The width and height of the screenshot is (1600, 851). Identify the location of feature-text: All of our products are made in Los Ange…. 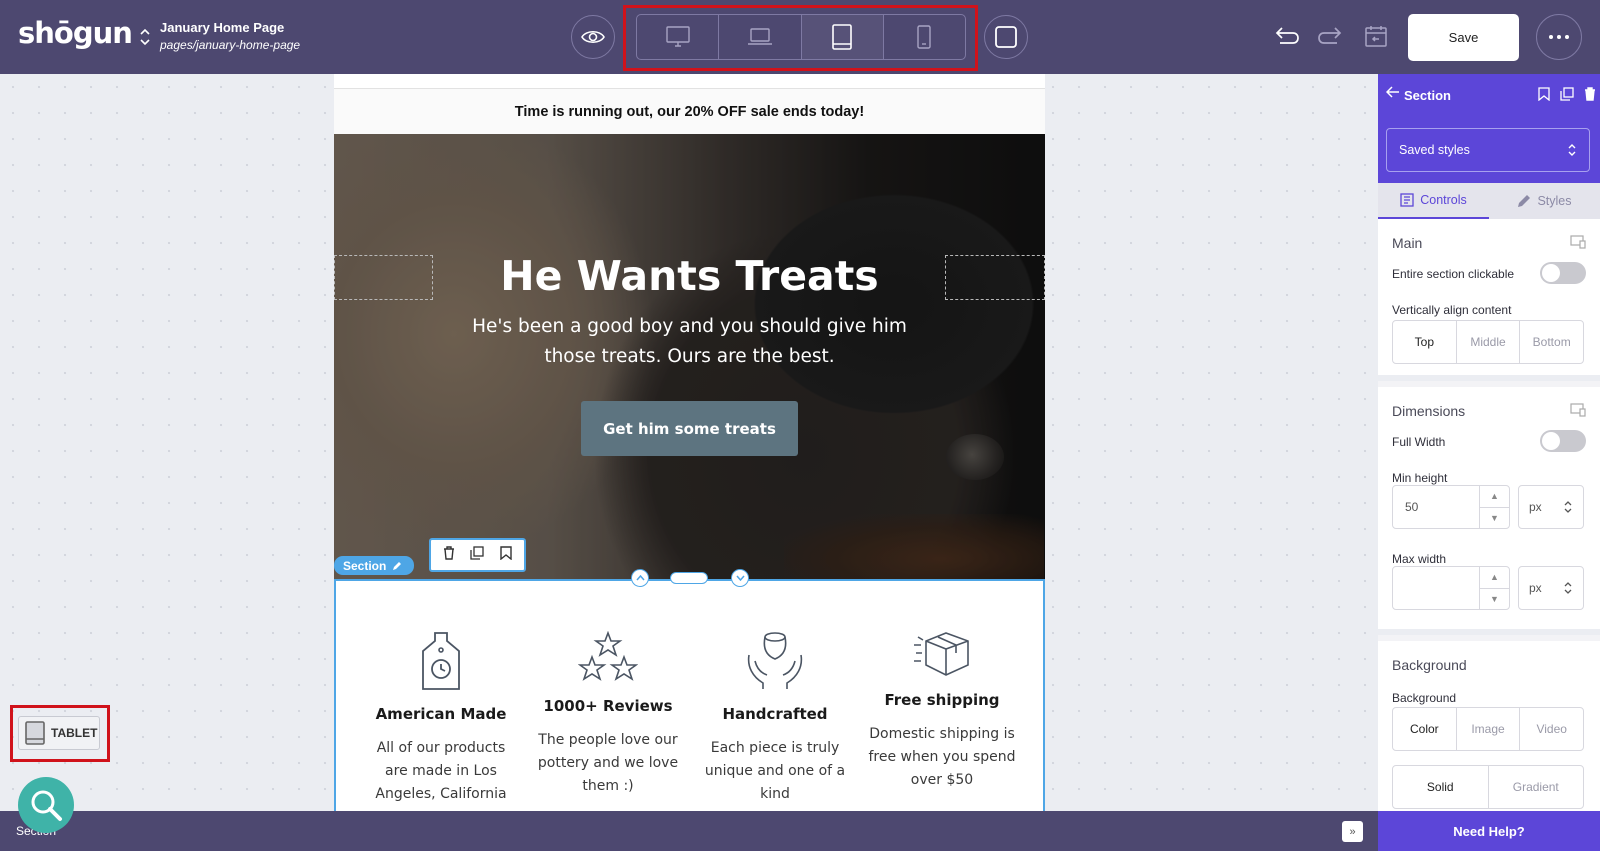
(441, 771).